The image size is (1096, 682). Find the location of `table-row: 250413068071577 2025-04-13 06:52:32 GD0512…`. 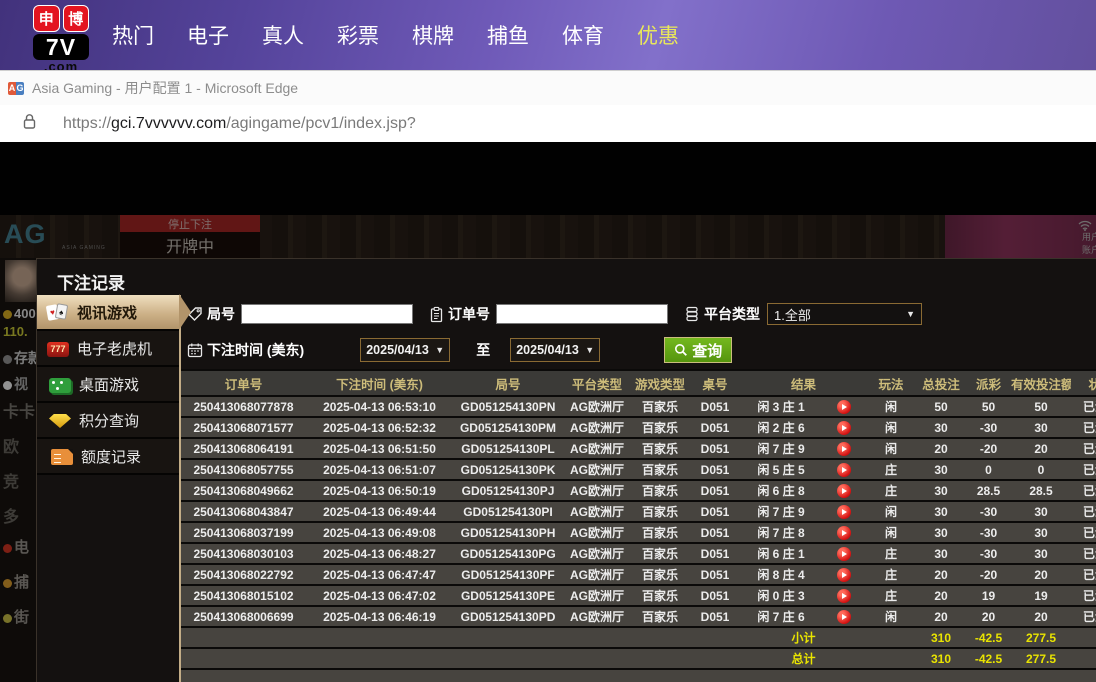

table-row: 250413068071577 2025-04-13 06:52:32 GD0512… is located at coordinates (638, 427).